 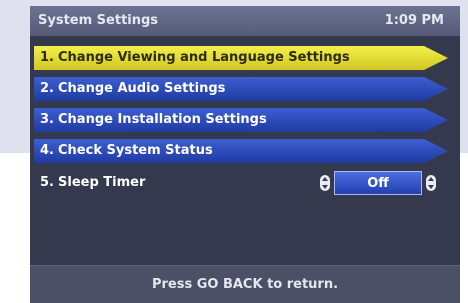 I want to click on clock: 1:09 PM, so click(x=414, y=20).